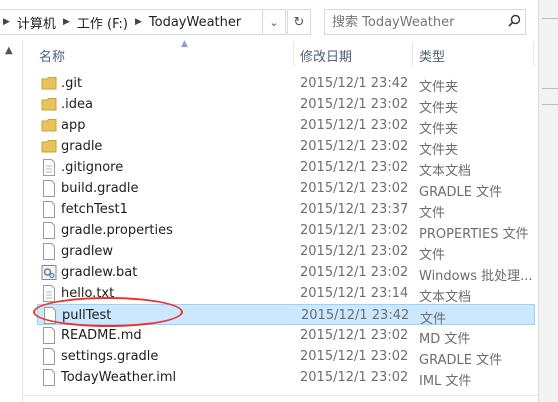  Describe the element at coordinates (414, 22) in the screenshot. I see `search-input` at that location.